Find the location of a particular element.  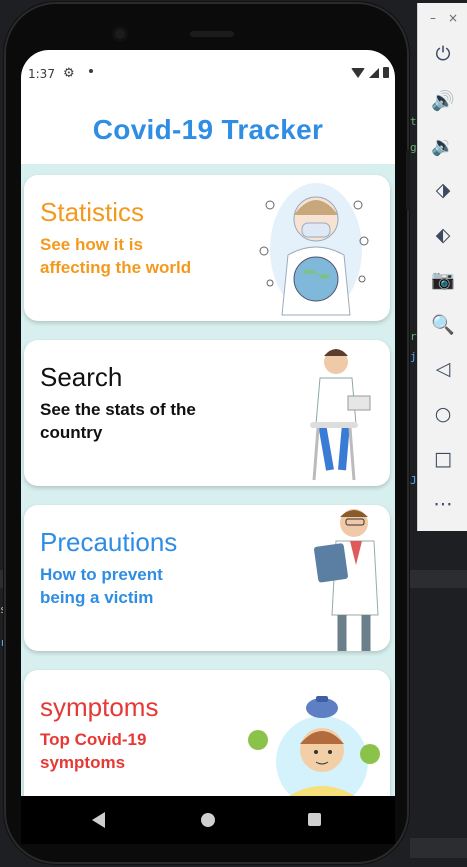

back-icon: ◁ is located at coordinates (442, 369).